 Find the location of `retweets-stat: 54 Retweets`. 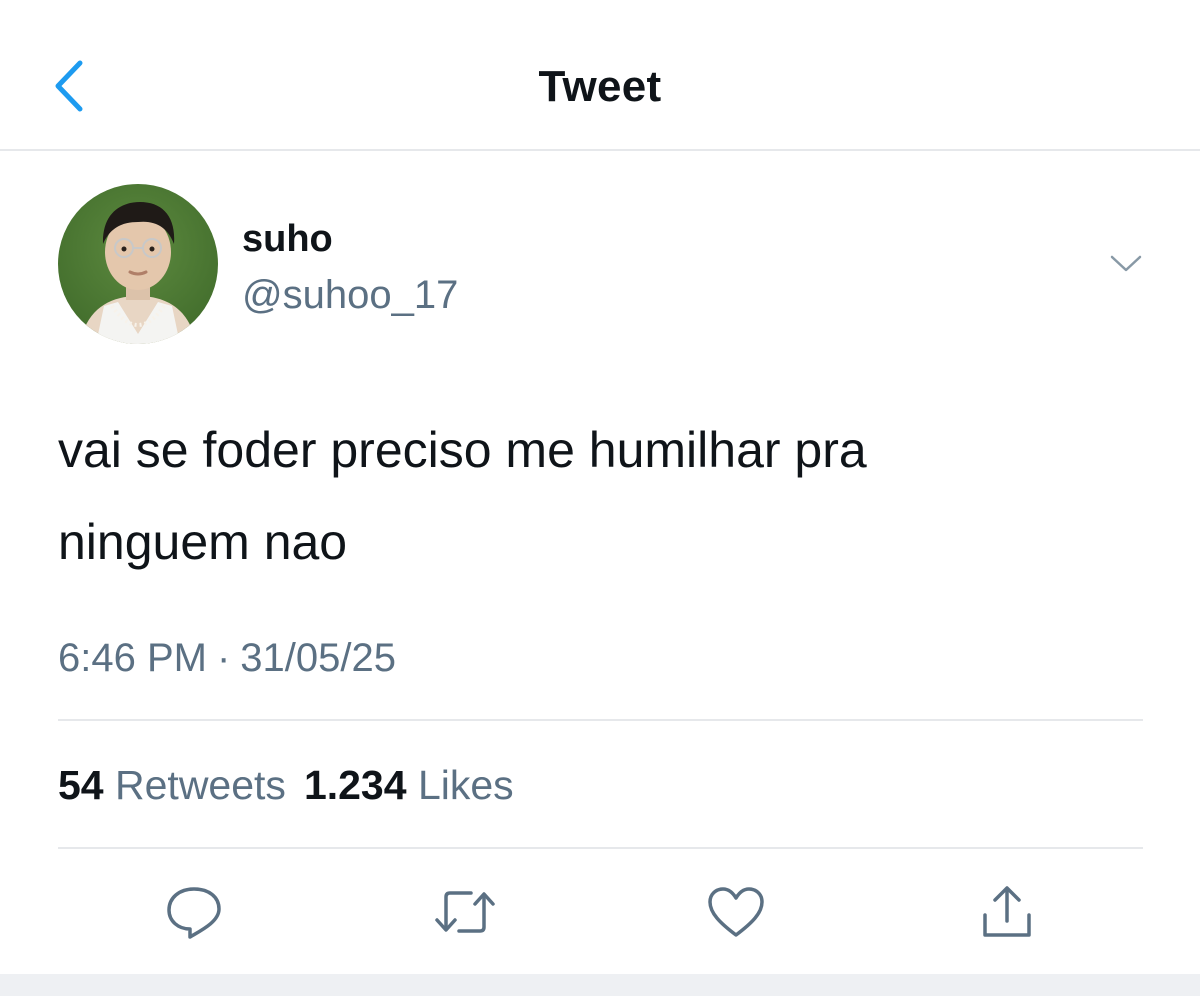

retweets-stat: 54 Retweets is located at coordinates (172, 785).